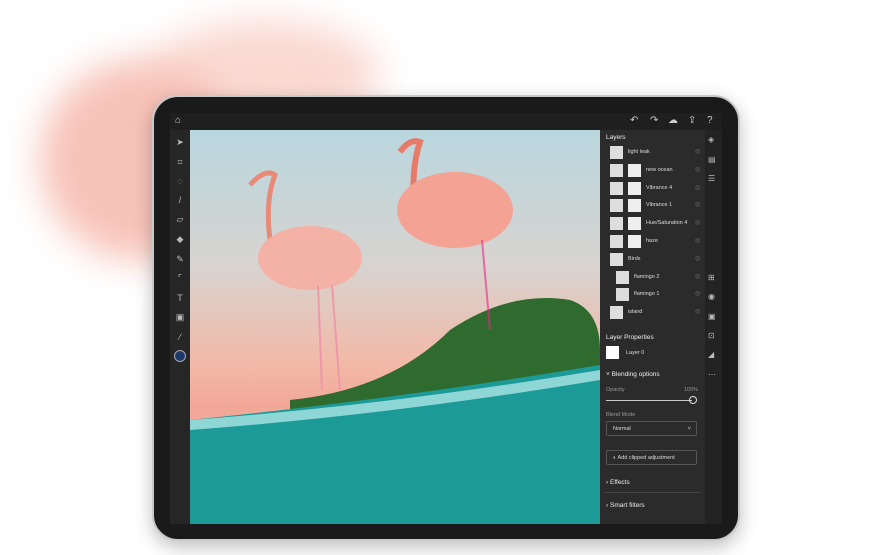 The width and height of the screenshot is (888, 555). I want to click on layer-row: Hue/Saturation 4 ◎, so click(652, 223).